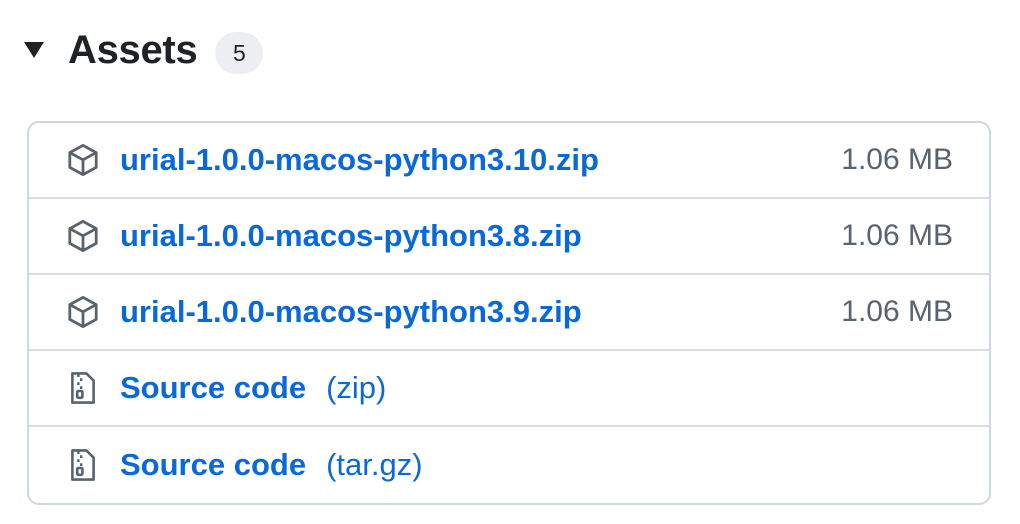 The height and width of the screenshot is (524, 1020). What do you see at coordinates (213, 388) in the screenshot?
I see `source-code-zip-link: Source code` at bounding box center [213, 388].